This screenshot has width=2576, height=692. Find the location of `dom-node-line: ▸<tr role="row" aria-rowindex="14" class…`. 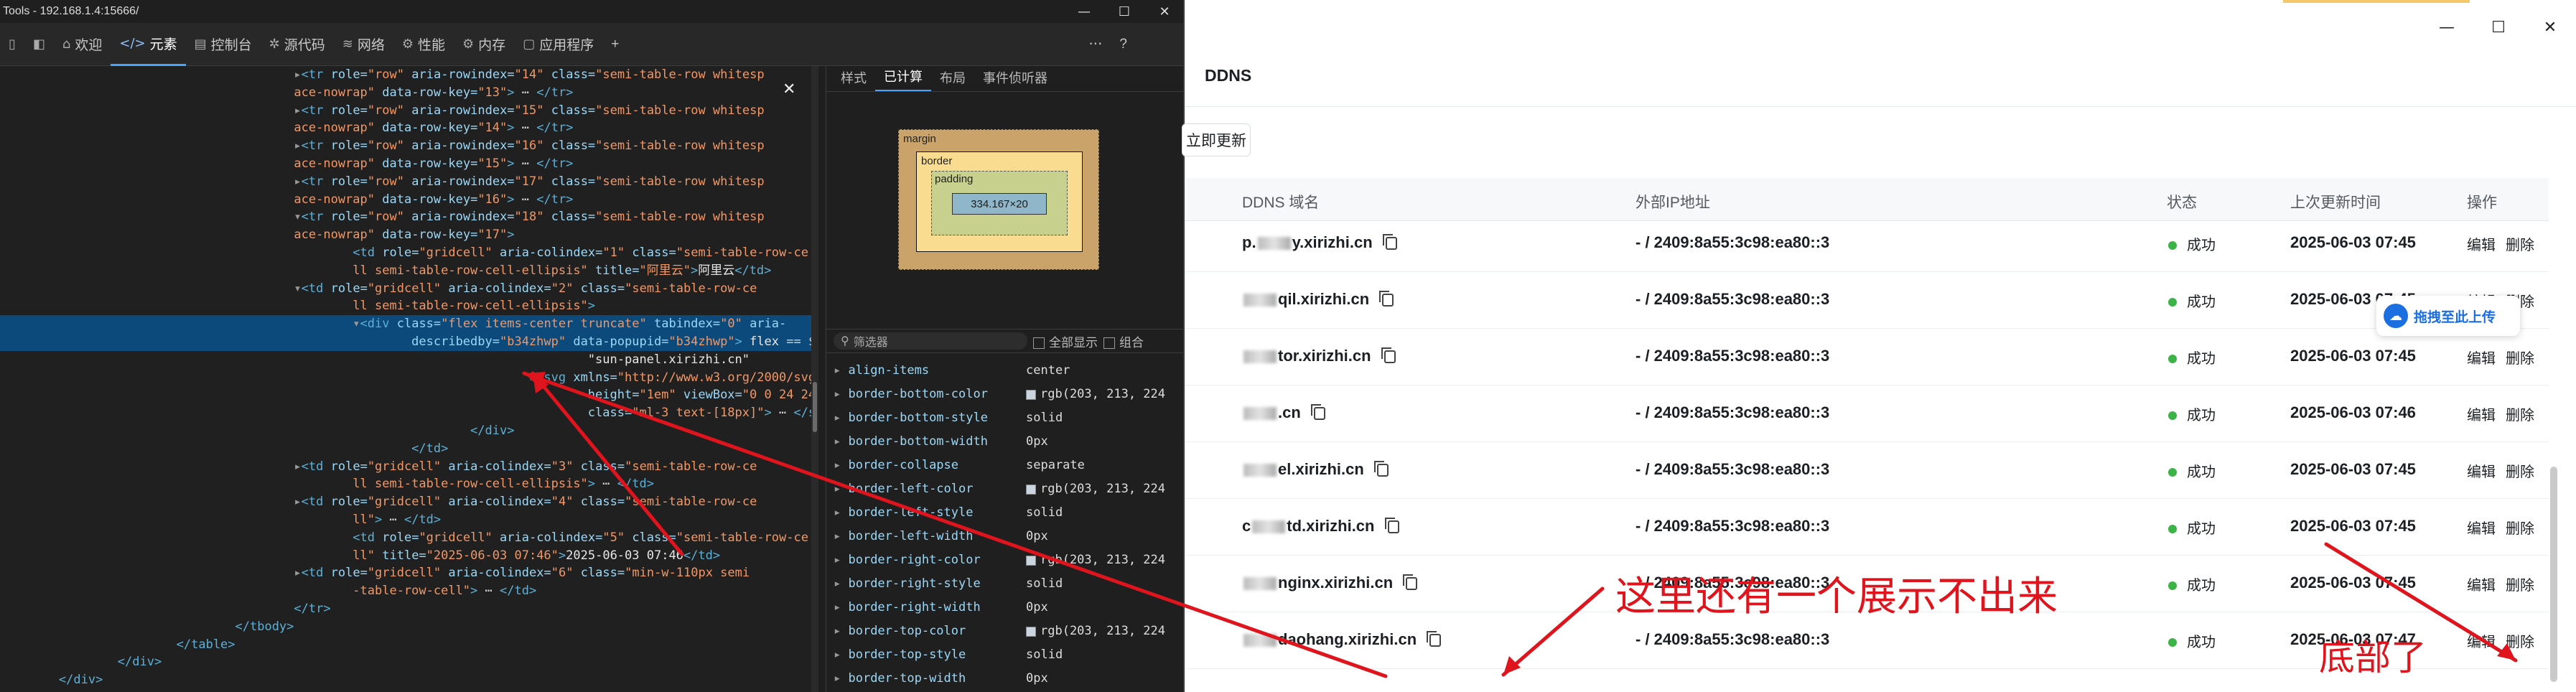

dom-node-line: ▸<tr role="row" aria-rowindex="14" class… is located at coordinates (409, 75).